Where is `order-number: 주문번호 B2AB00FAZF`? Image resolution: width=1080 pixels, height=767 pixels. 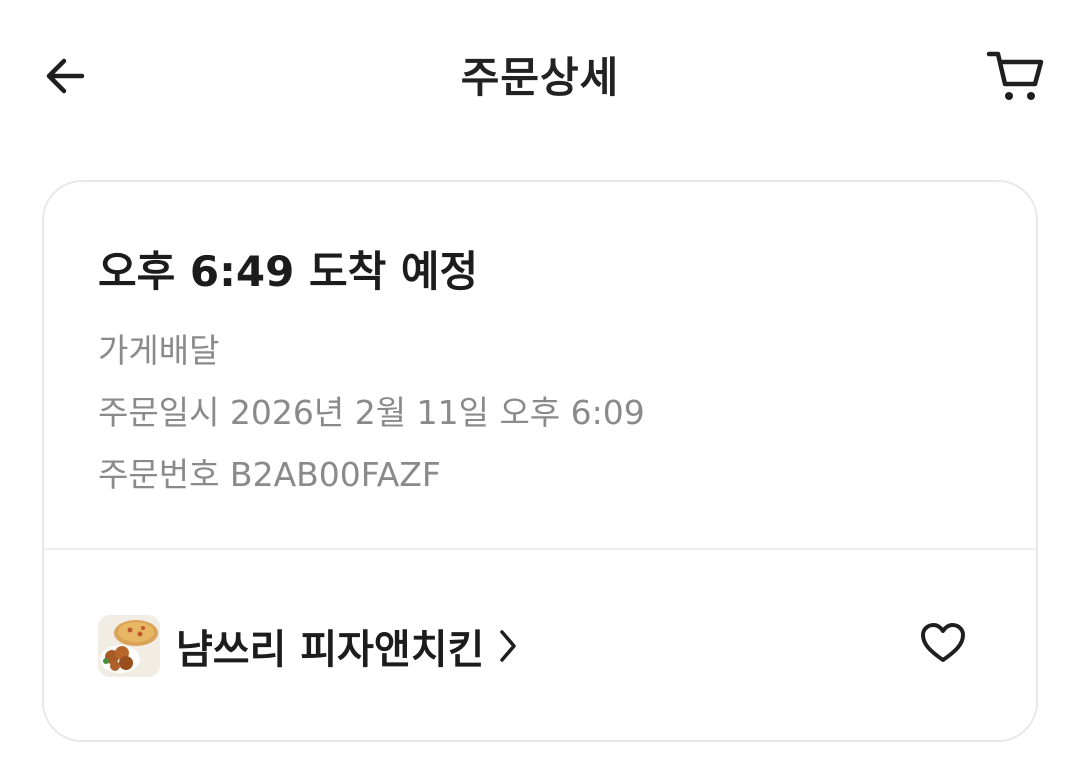 order-number: 주문번호 B2AB00FAZF is located at coordinates (269, 474).